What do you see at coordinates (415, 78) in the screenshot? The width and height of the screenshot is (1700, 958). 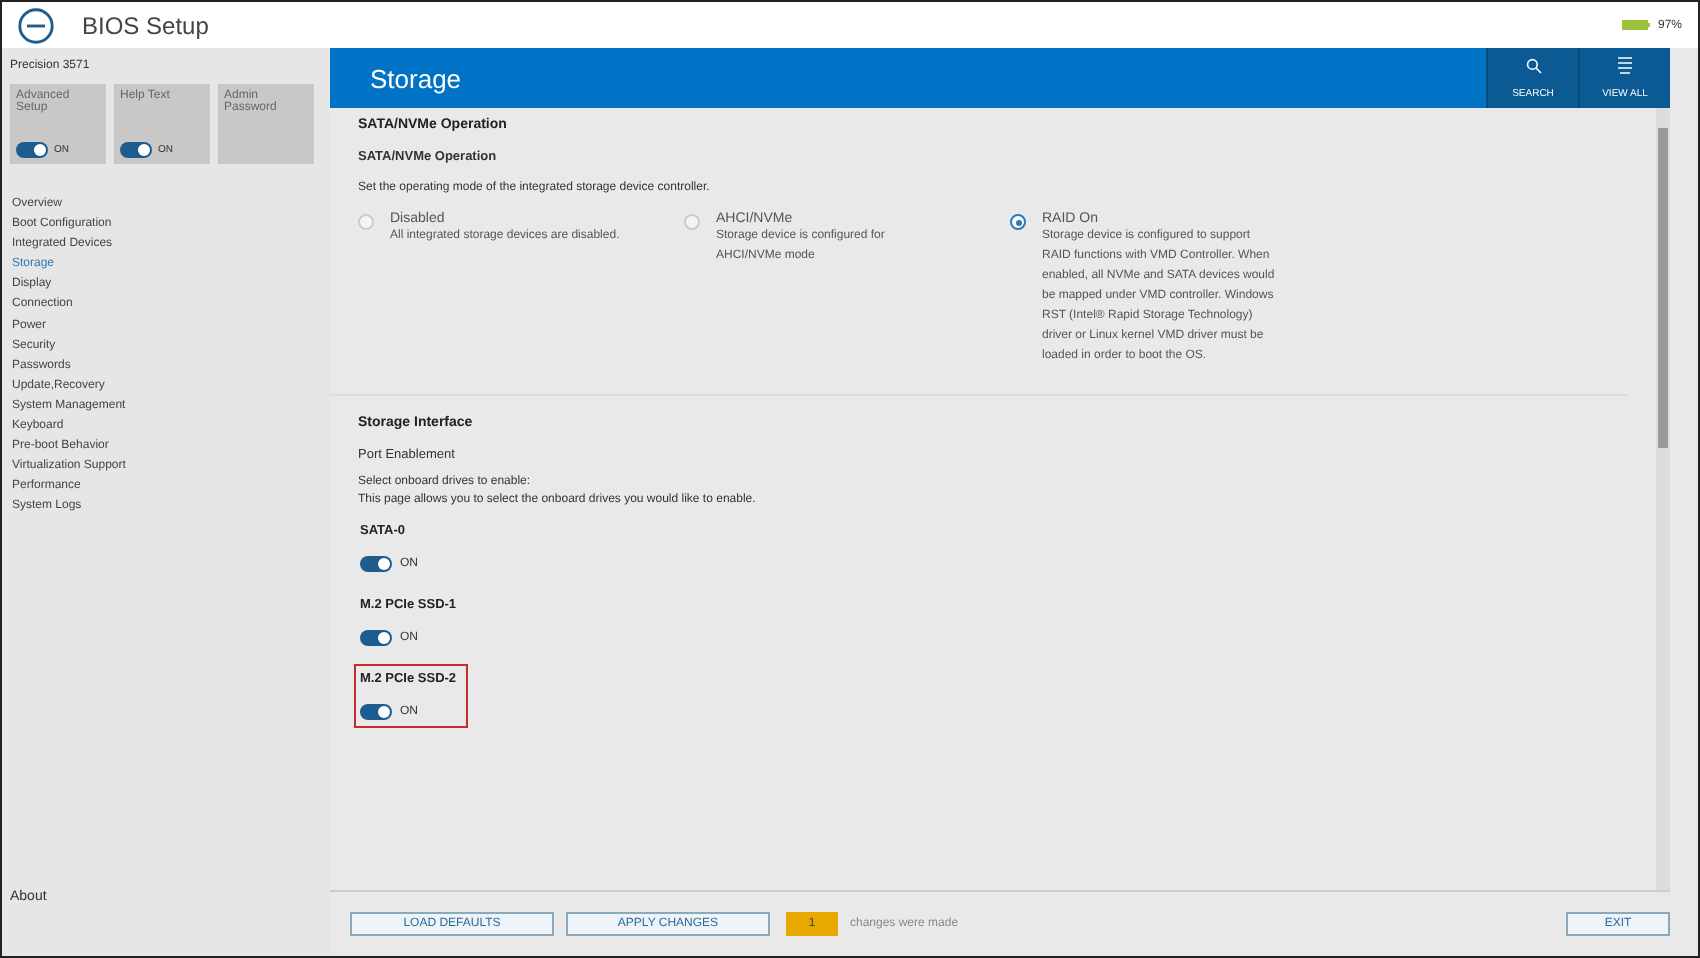 I see `page-title: Storage` at bounding box center [415, 78].